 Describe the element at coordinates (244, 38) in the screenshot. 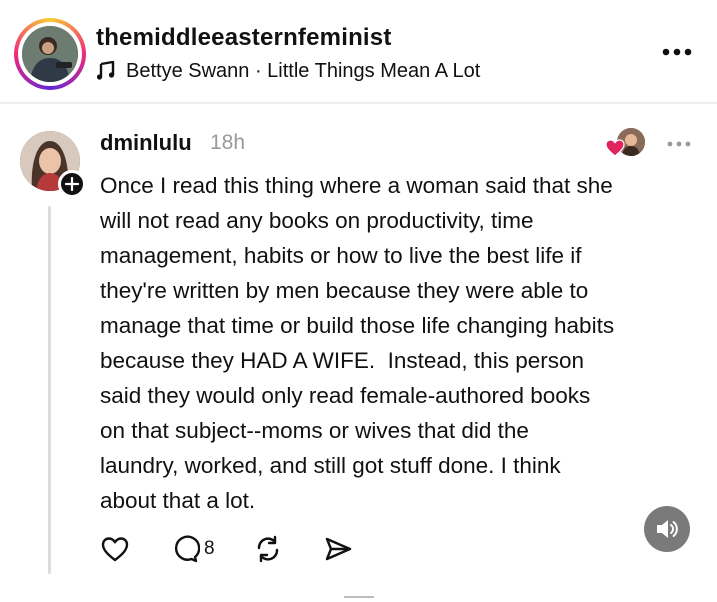

I see `account-name: themiddleeasternfeminist` at that location.